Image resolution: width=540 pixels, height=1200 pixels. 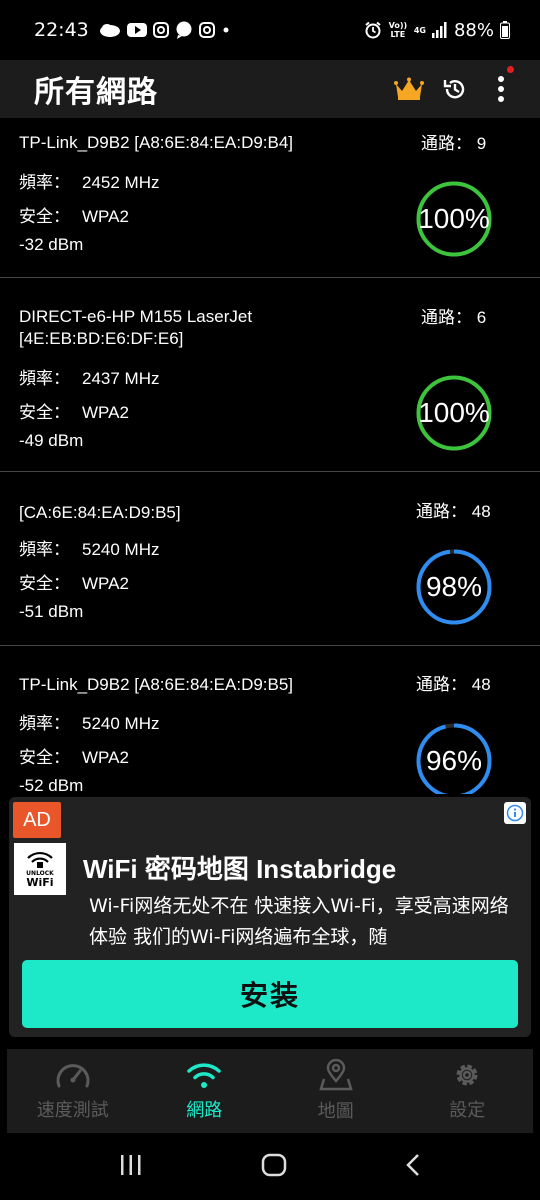 I want to click on overflow-menu-button, so click(x=501, y=89).